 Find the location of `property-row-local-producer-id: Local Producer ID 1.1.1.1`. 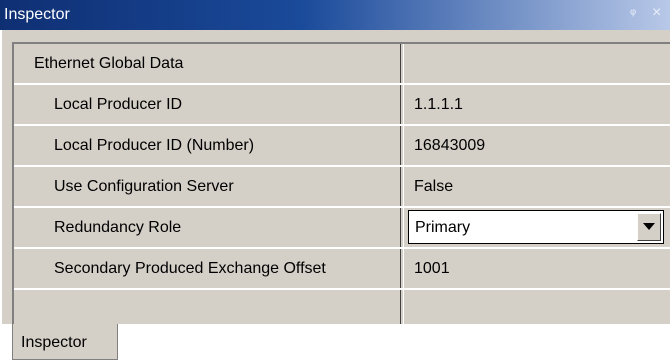

property-row-local-producer-id: Local Producer ID 1.1.1.1 is located at coordinates (342, 105).